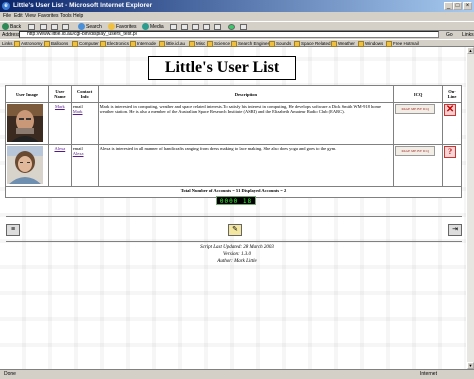 This screenshot has height=379, width=474. I want to click on user-name-link: Alexa, so click(59, 148).